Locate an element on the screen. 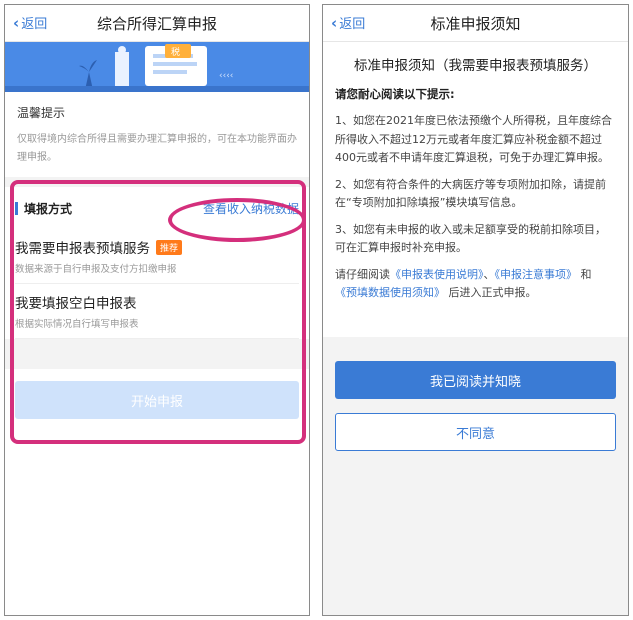 The width and height of the screenshot is (633, 620). read-and: 和 is located at coordinates (586, 274).